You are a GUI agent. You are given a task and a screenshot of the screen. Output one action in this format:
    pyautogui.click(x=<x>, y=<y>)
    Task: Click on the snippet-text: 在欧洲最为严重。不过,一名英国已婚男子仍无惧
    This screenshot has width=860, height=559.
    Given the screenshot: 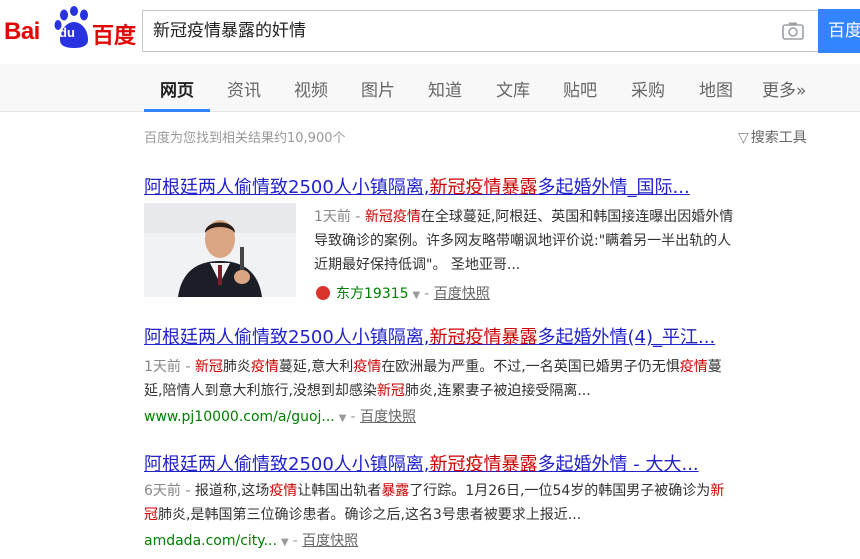 What is the action you would take?
    pyautogui.click(x=530, y=367)
    